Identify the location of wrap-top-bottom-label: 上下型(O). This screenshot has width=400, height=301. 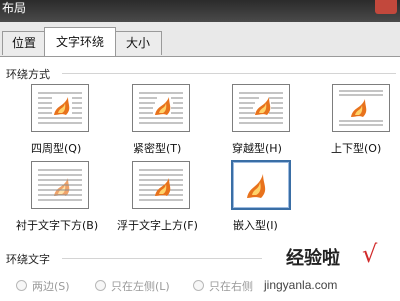
(356, 148).